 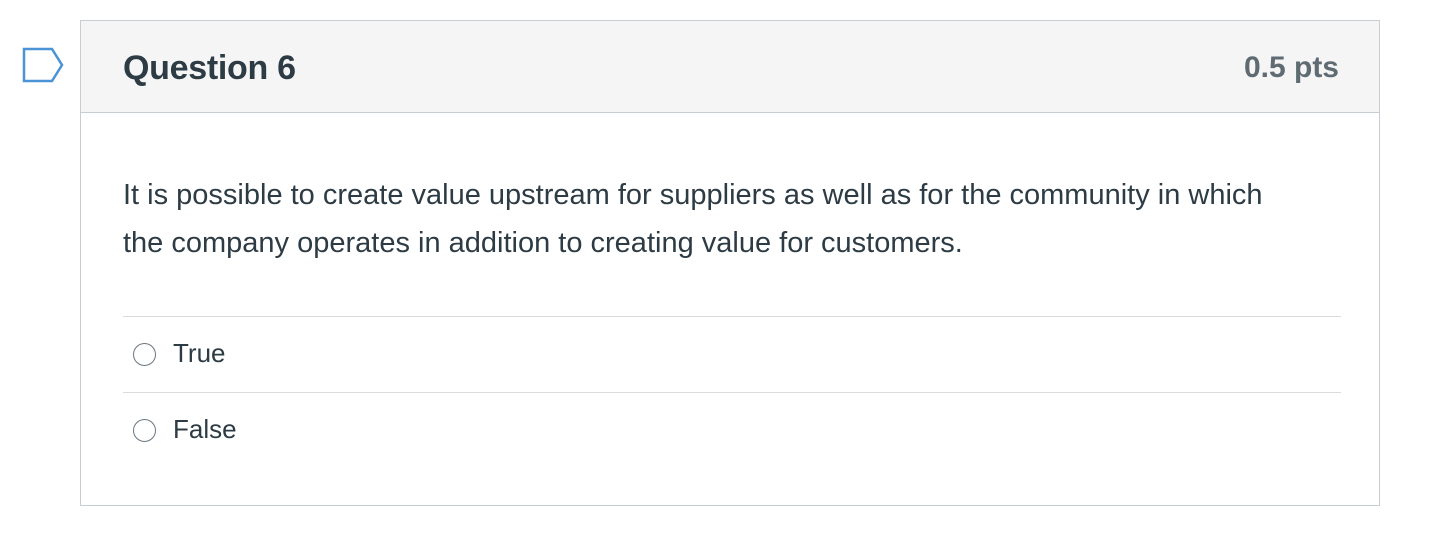 What do you see at coordinates (43, 65) in the screenshot?
I see `flag-question-icon` at bounding box center [43, 65].